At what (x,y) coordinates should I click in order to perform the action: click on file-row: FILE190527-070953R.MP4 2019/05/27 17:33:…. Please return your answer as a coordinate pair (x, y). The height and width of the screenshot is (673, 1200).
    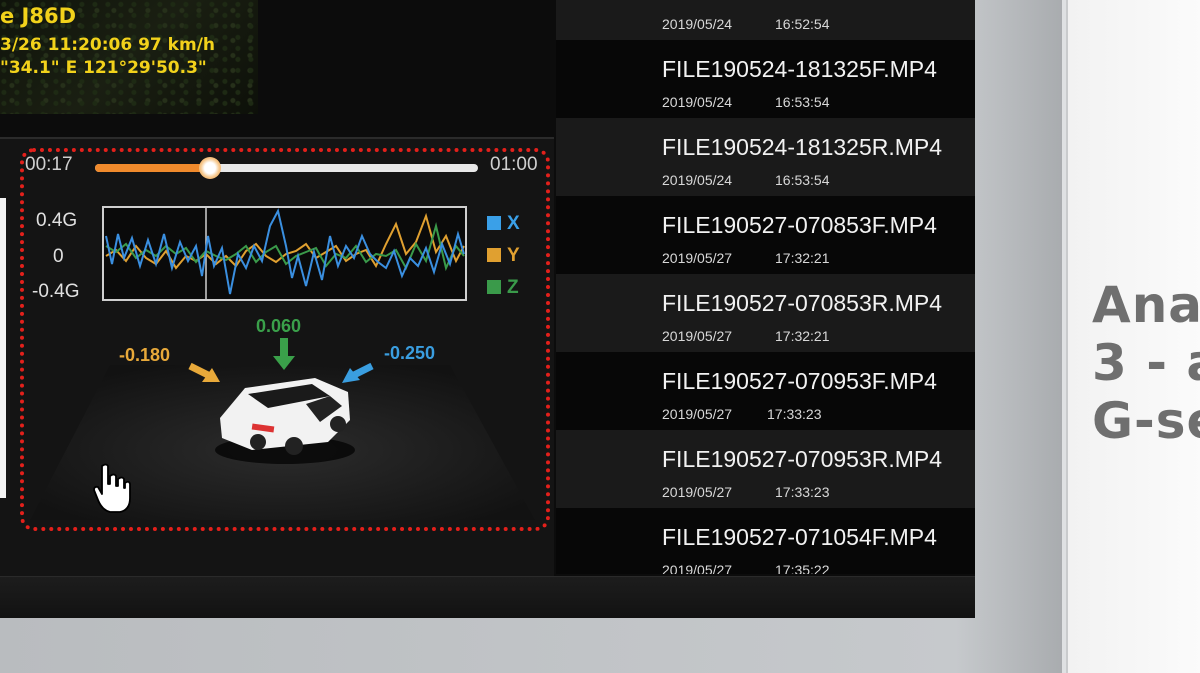
    Looking at the image, I should click on (765, 469).